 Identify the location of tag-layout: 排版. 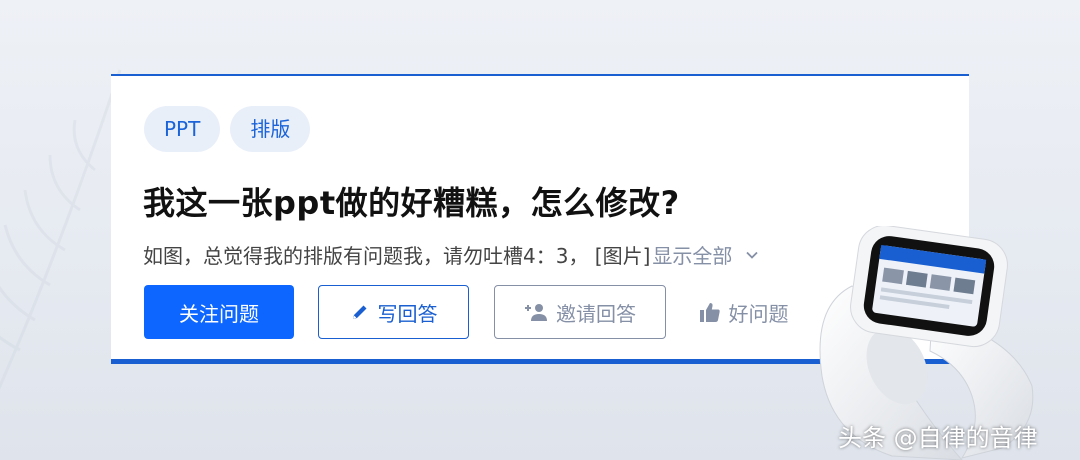
(270, 129).